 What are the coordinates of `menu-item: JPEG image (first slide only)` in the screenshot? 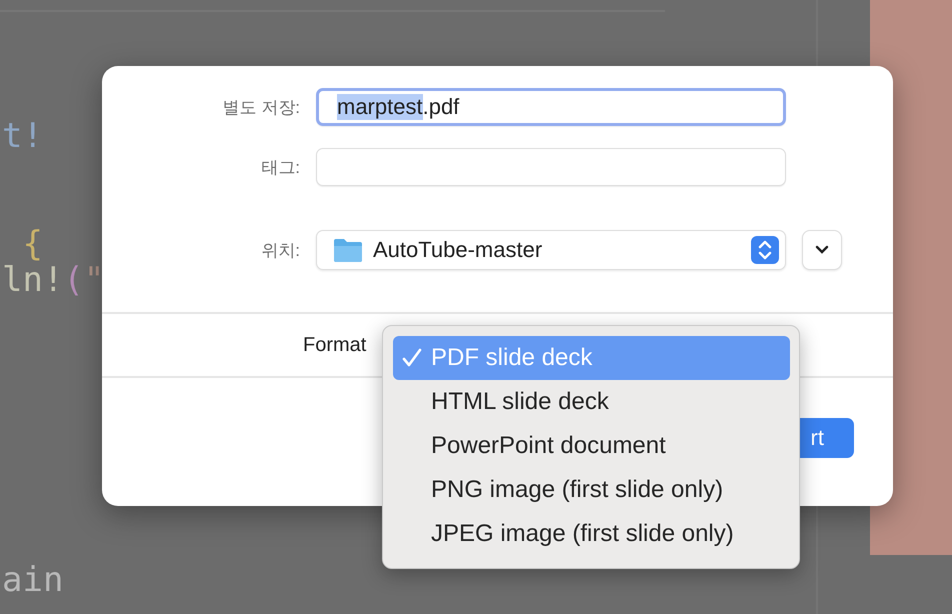 It's located at (591, 534).